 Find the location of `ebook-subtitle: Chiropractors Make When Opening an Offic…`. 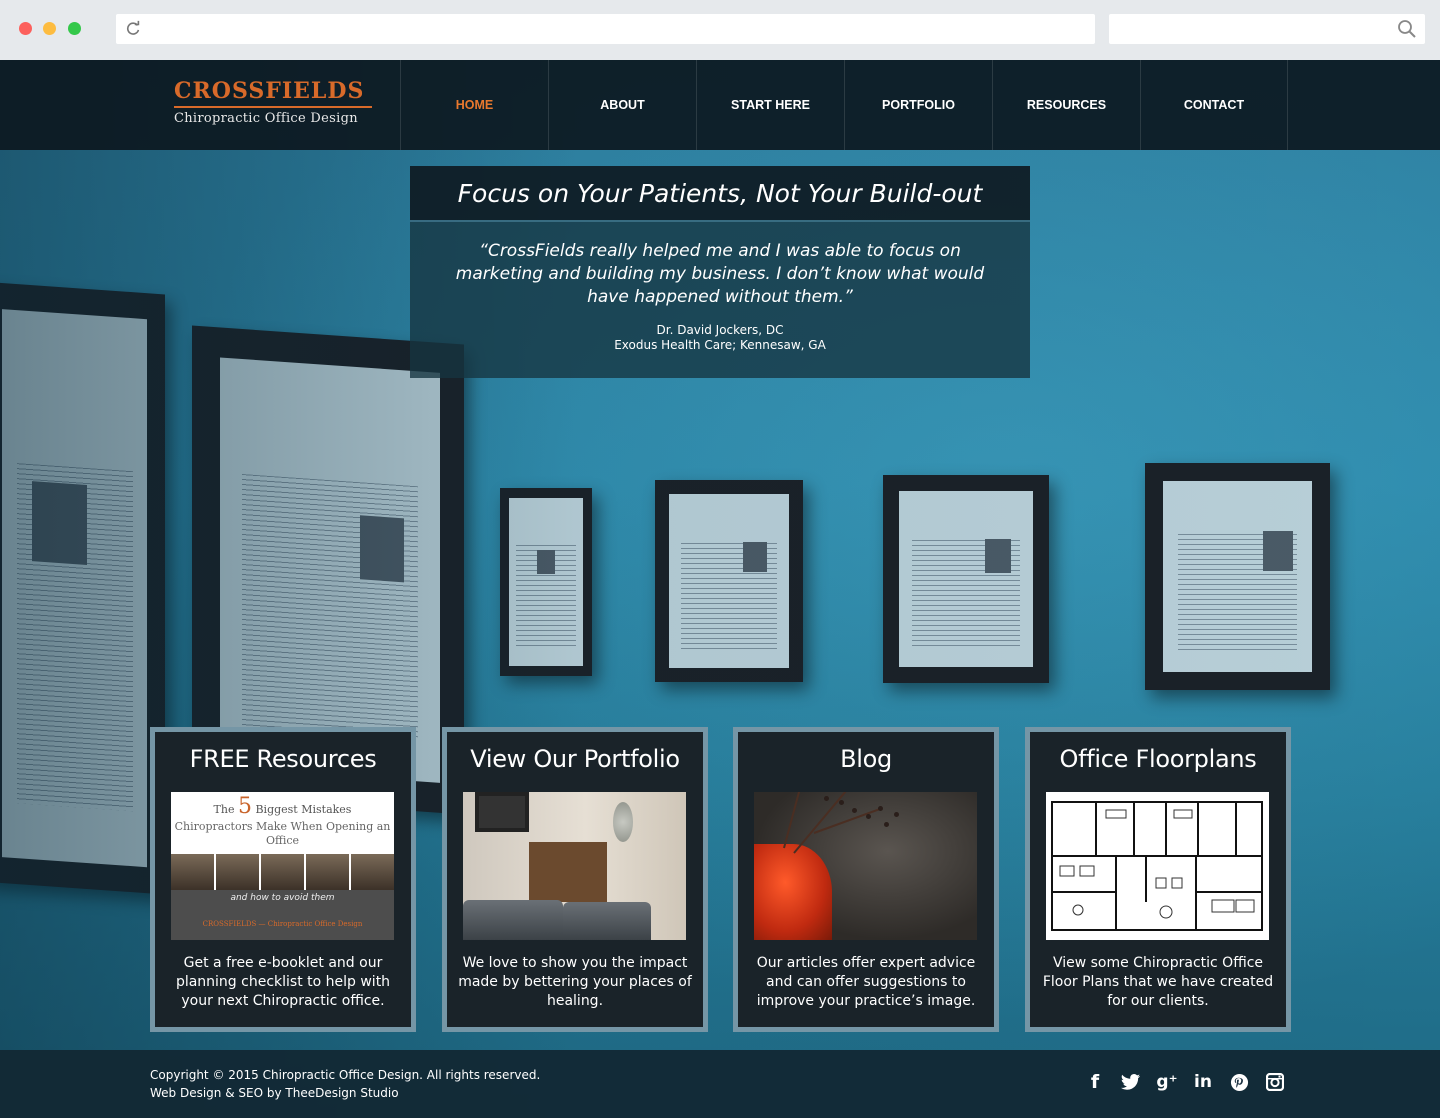

ebook-subtitle: Chiropractors Make When Opening an Offic… is located at coordinates (282, 833).